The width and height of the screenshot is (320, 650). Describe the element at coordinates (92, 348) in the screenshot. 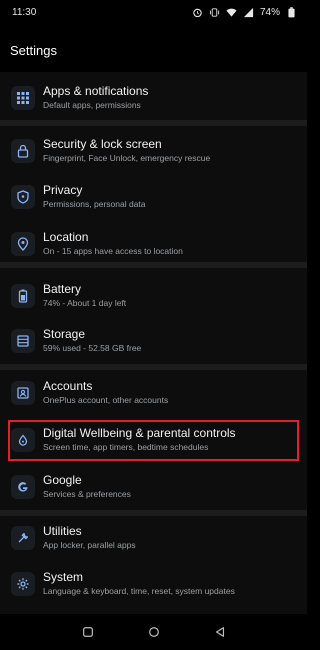

I see `item-subtitle: 59% used - 52.58 GB free` at that location.